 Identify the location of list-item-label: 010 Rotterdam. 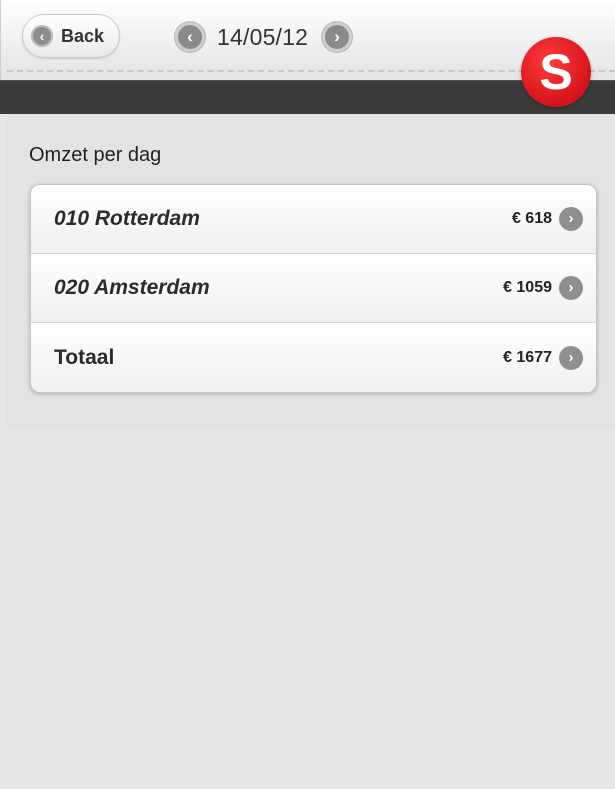
(127, 218).